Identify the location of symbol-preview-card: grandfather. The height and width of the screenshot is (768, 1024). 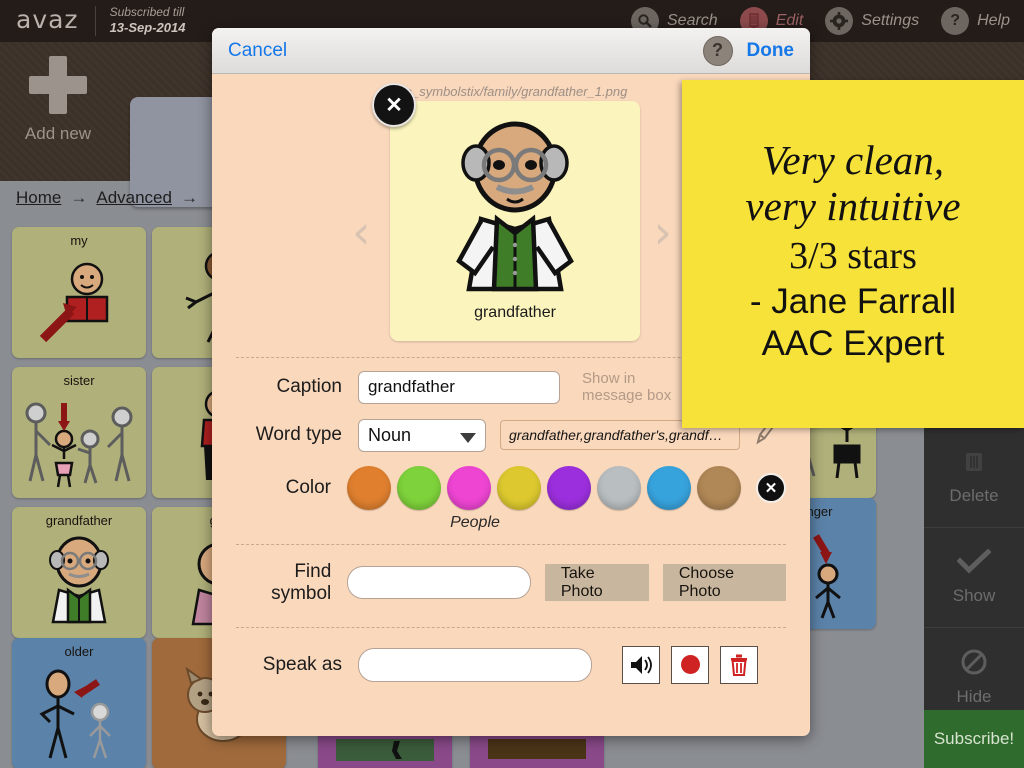
(515, 221).